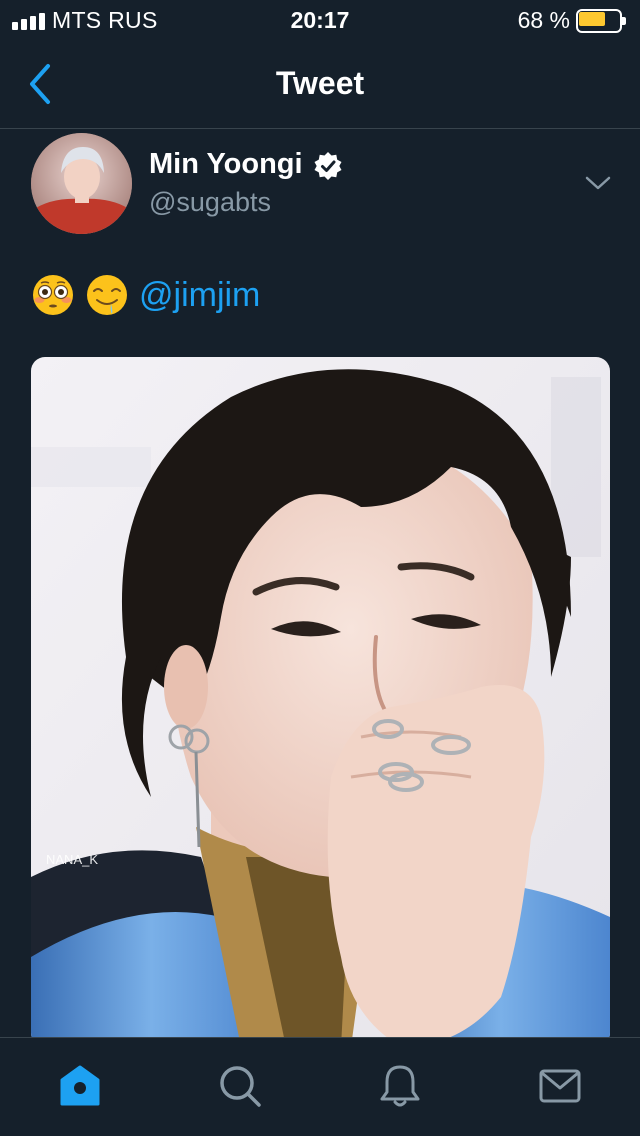  I want to click on navigation-bar: Tweet, so click(320, 84).